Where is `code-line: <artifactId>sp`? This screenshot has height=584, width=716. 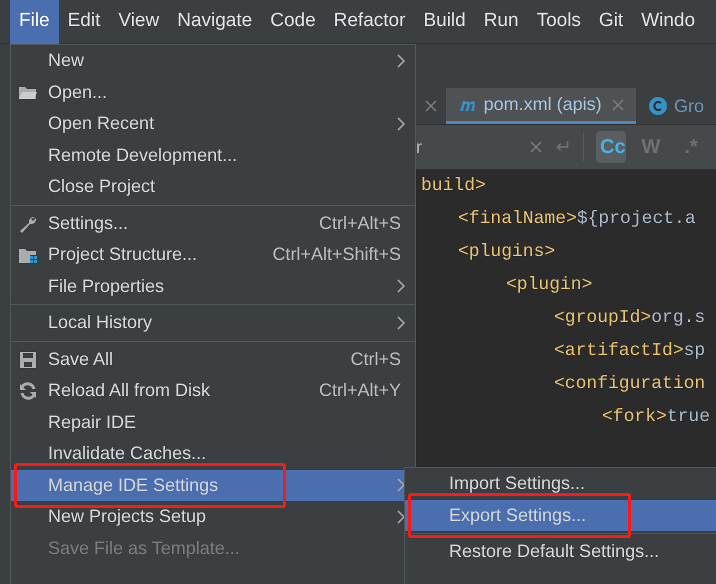 code-line: <artifactId>sp is located at coordinates (629, 351).